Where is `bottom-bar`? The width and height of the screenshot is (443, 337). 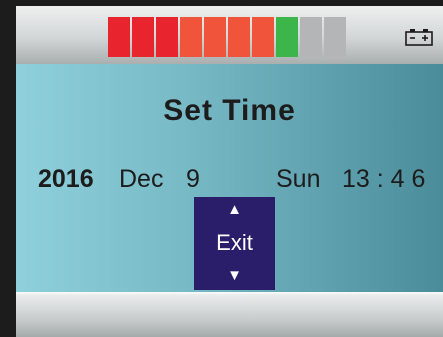 bottom-bar is located at coordinates (229, 314).